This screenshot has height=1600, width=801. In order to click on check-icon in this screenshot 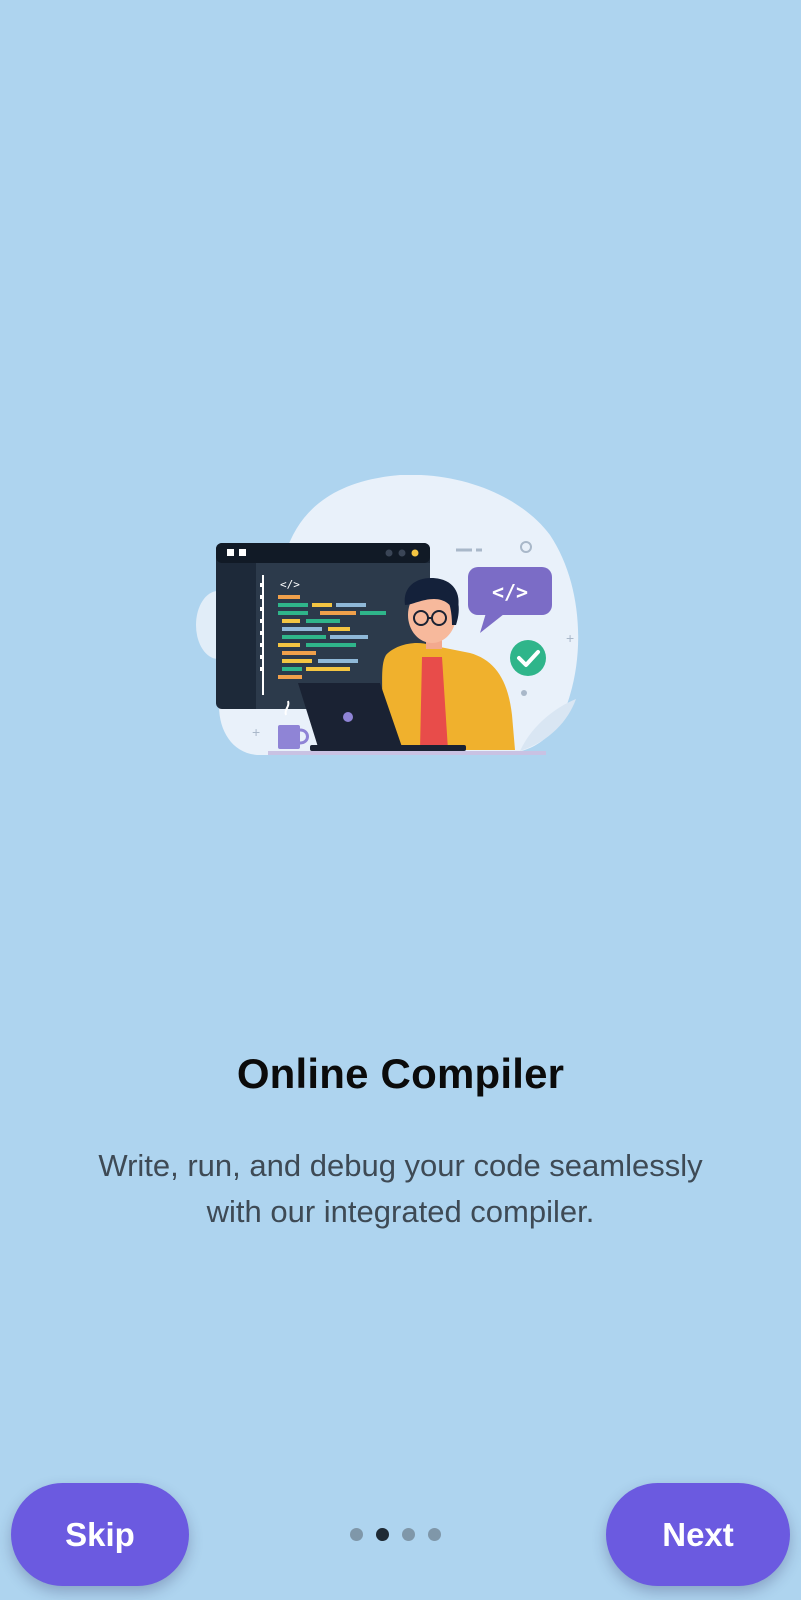, I will do `click(528, 658)`.